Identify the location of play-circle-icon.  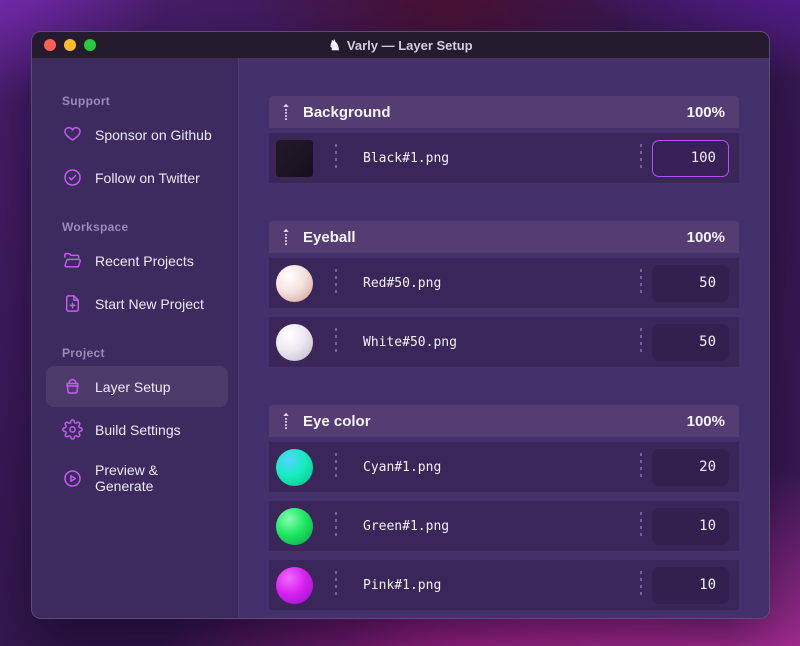
(72, 478).